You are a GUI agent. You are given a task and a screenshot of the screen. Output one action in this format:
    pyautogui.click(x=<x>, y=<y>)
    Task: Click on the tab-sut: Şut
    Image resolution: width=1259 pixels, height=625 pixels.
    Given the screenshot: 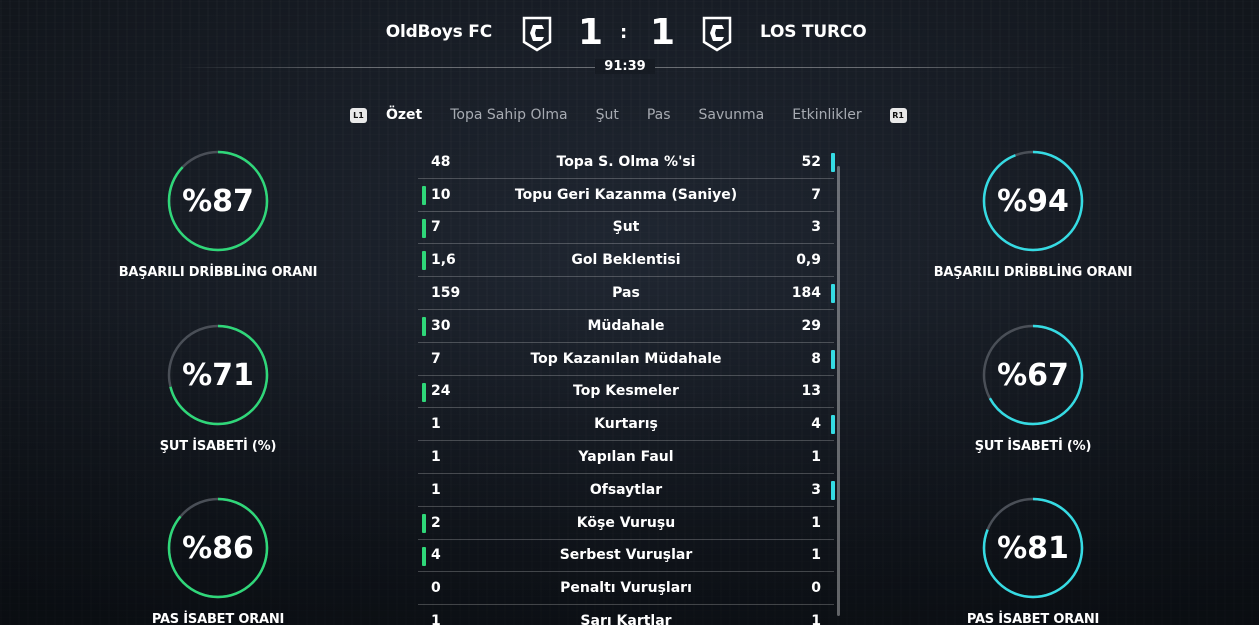 What is the action you would take?
    pyautogui.click(x=607, y=115)
    